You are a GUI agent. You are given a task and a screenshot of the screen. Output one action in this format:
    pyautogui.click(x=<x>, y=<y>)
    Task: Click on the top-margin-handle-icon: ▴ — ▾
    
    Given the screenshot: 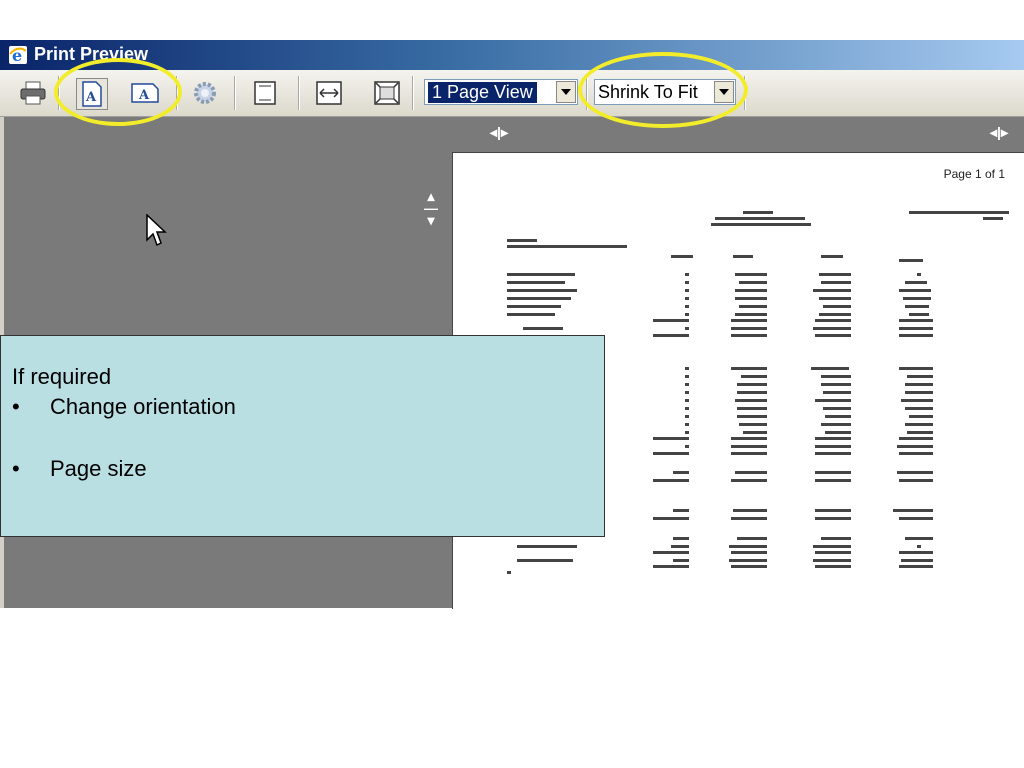 What is the action you would take?
    pyautogui.click(x=431, y=208)
    